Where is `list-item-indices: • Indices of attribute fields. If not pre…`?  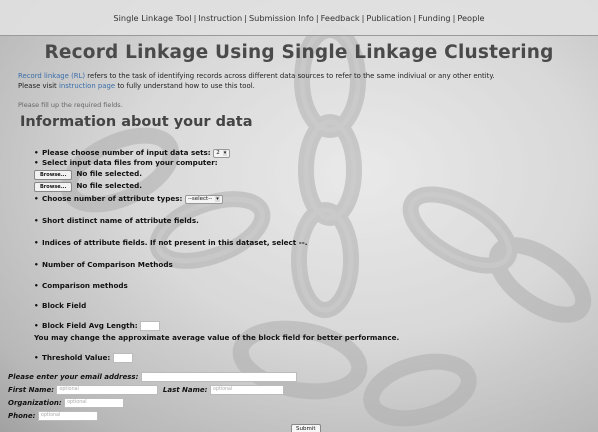 list-item-indices: • Indices of attribute fields. If not pre… is located at coordinates (170, 242).